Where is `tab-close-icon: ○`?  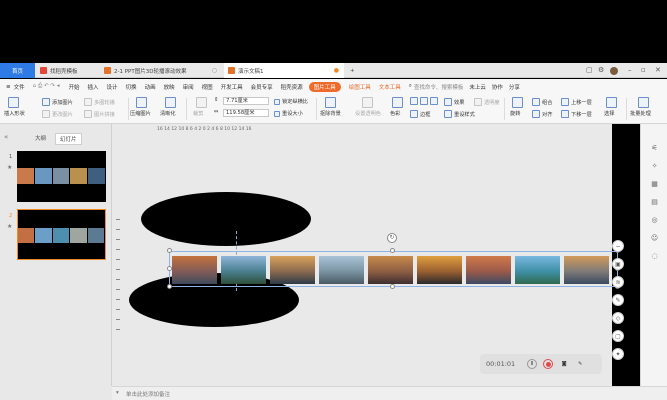 tab-close-icon: ○ is located at coordinates (214, 70).